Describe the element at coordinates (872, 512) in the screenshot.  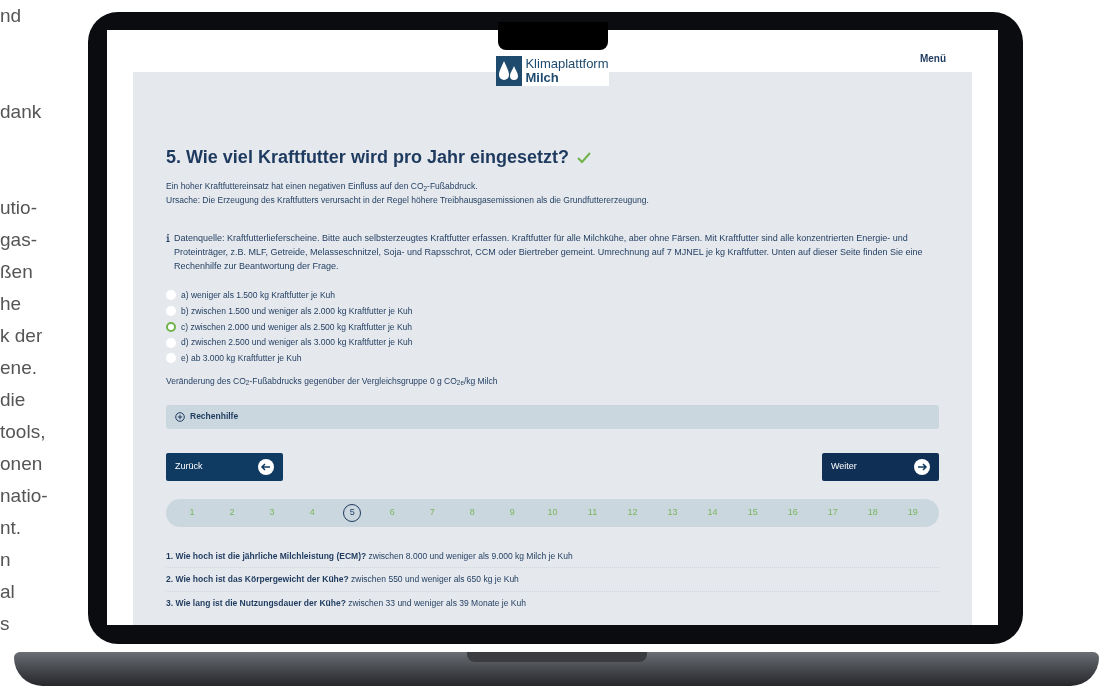
I see `step-link: 18` at that location.